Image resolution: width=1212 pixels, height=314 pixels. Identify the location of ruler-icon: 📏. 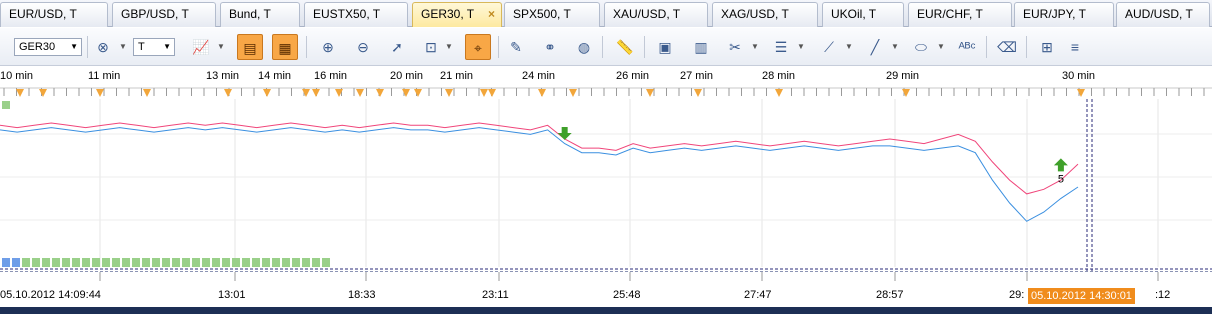
(625, 47).